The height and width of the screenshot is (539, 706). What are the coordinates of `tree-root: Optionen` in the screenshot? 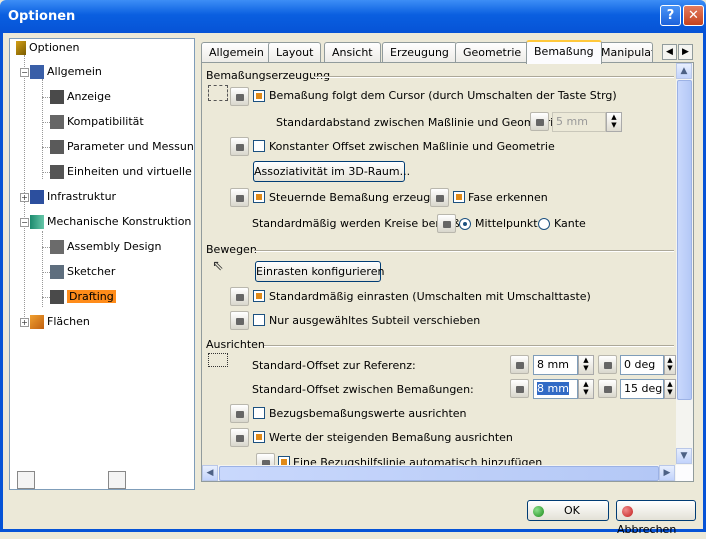 It's located at (47, 48).